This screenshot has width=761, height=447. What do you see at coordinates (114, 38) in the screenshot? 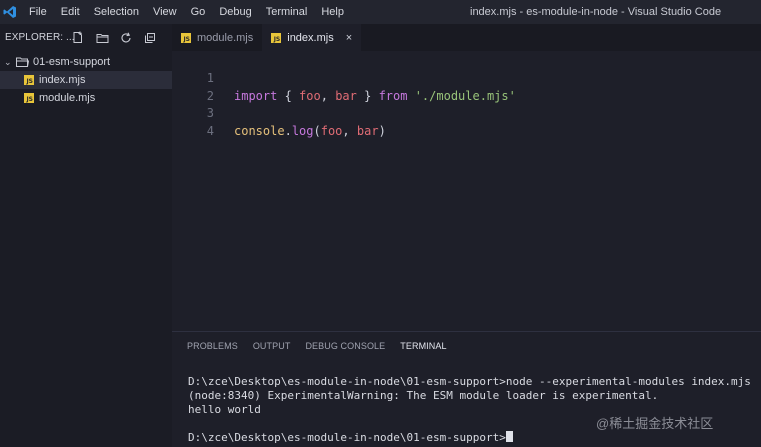
I see `explorer-actions` at bounding box center [114, 38].